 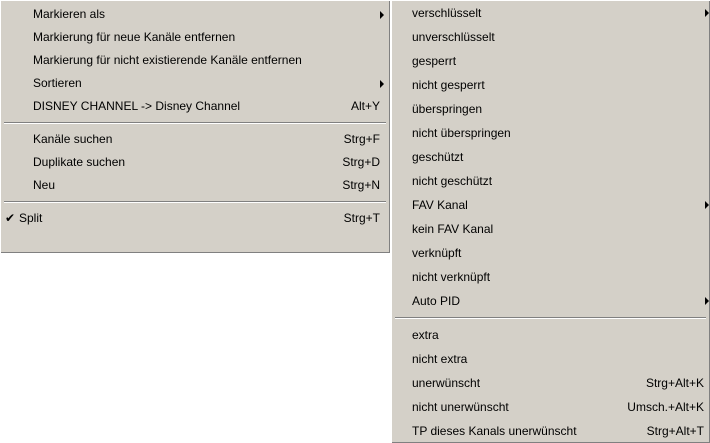 What do you see at coordinates (550, 407) in the screenshot?
I see `submenu-item-nicht-unerwuenscht: nicht unerwünscht Umsch.+Alt+K` at bounding box center [550, 407].